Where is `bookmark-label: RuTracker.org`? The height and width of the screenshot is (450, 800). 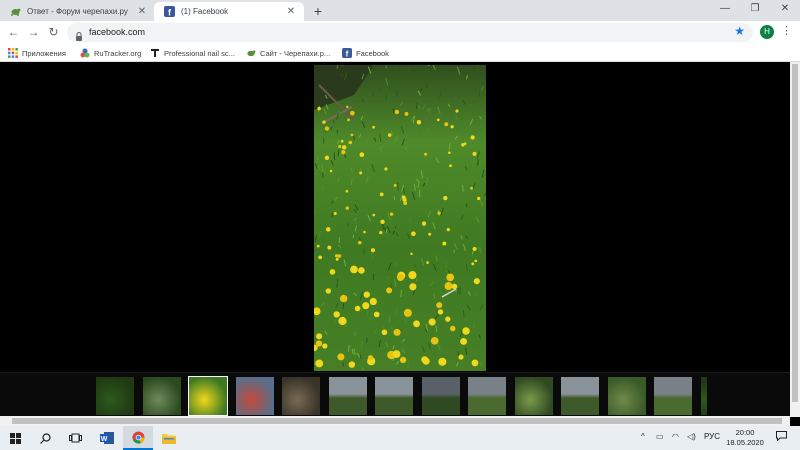
bookmark-label: RuTracker.org is located at coordinates (118, 53).